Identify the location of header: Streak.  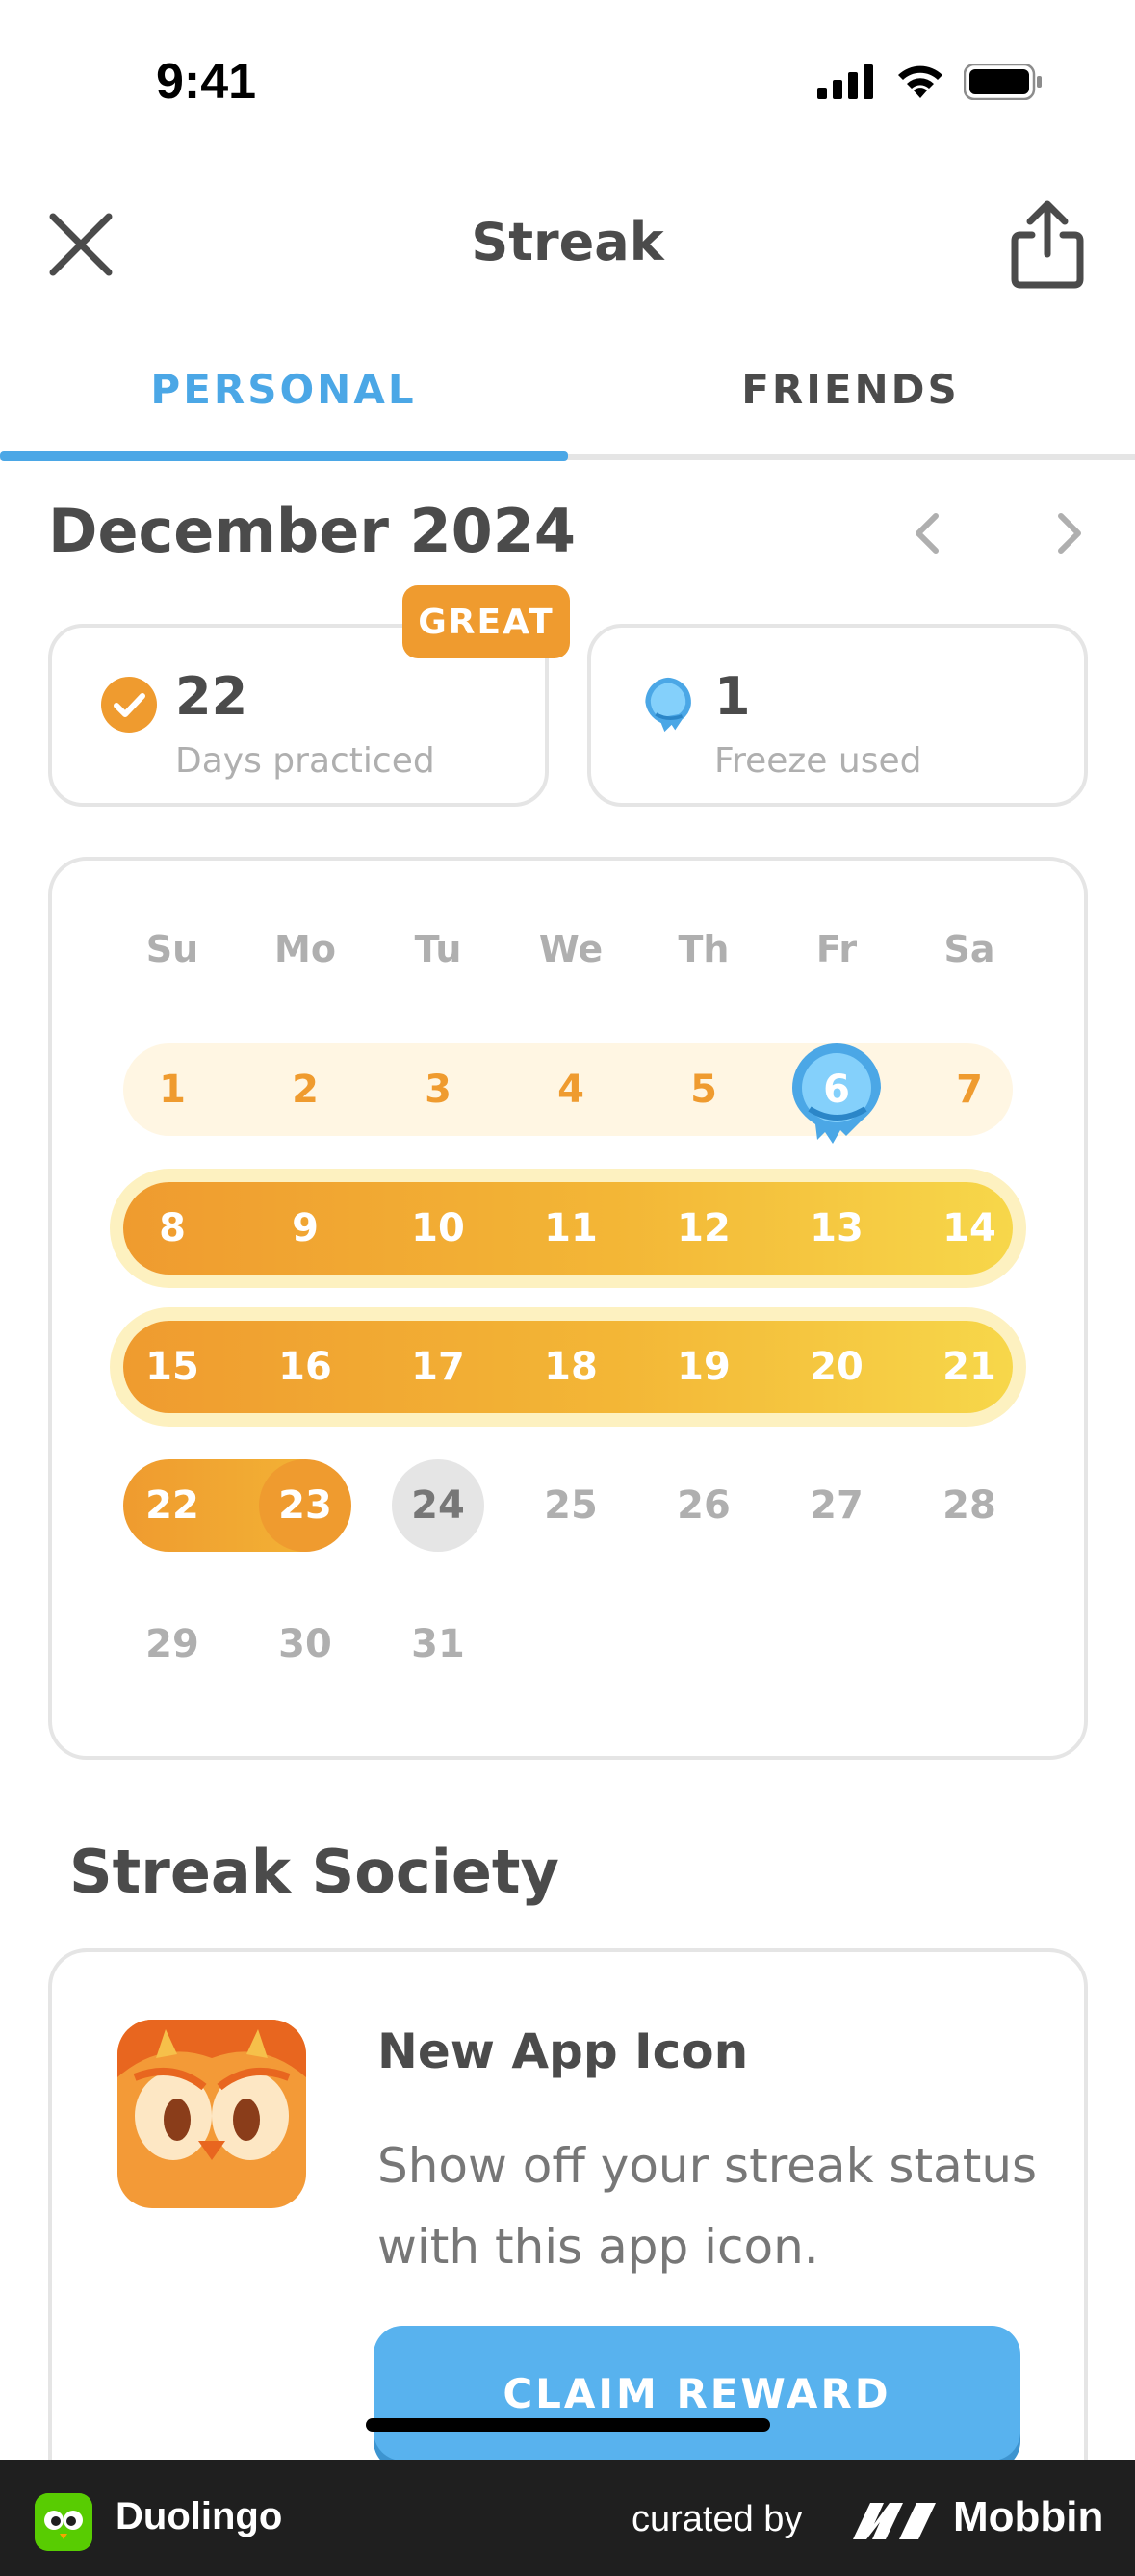
(567, 245).